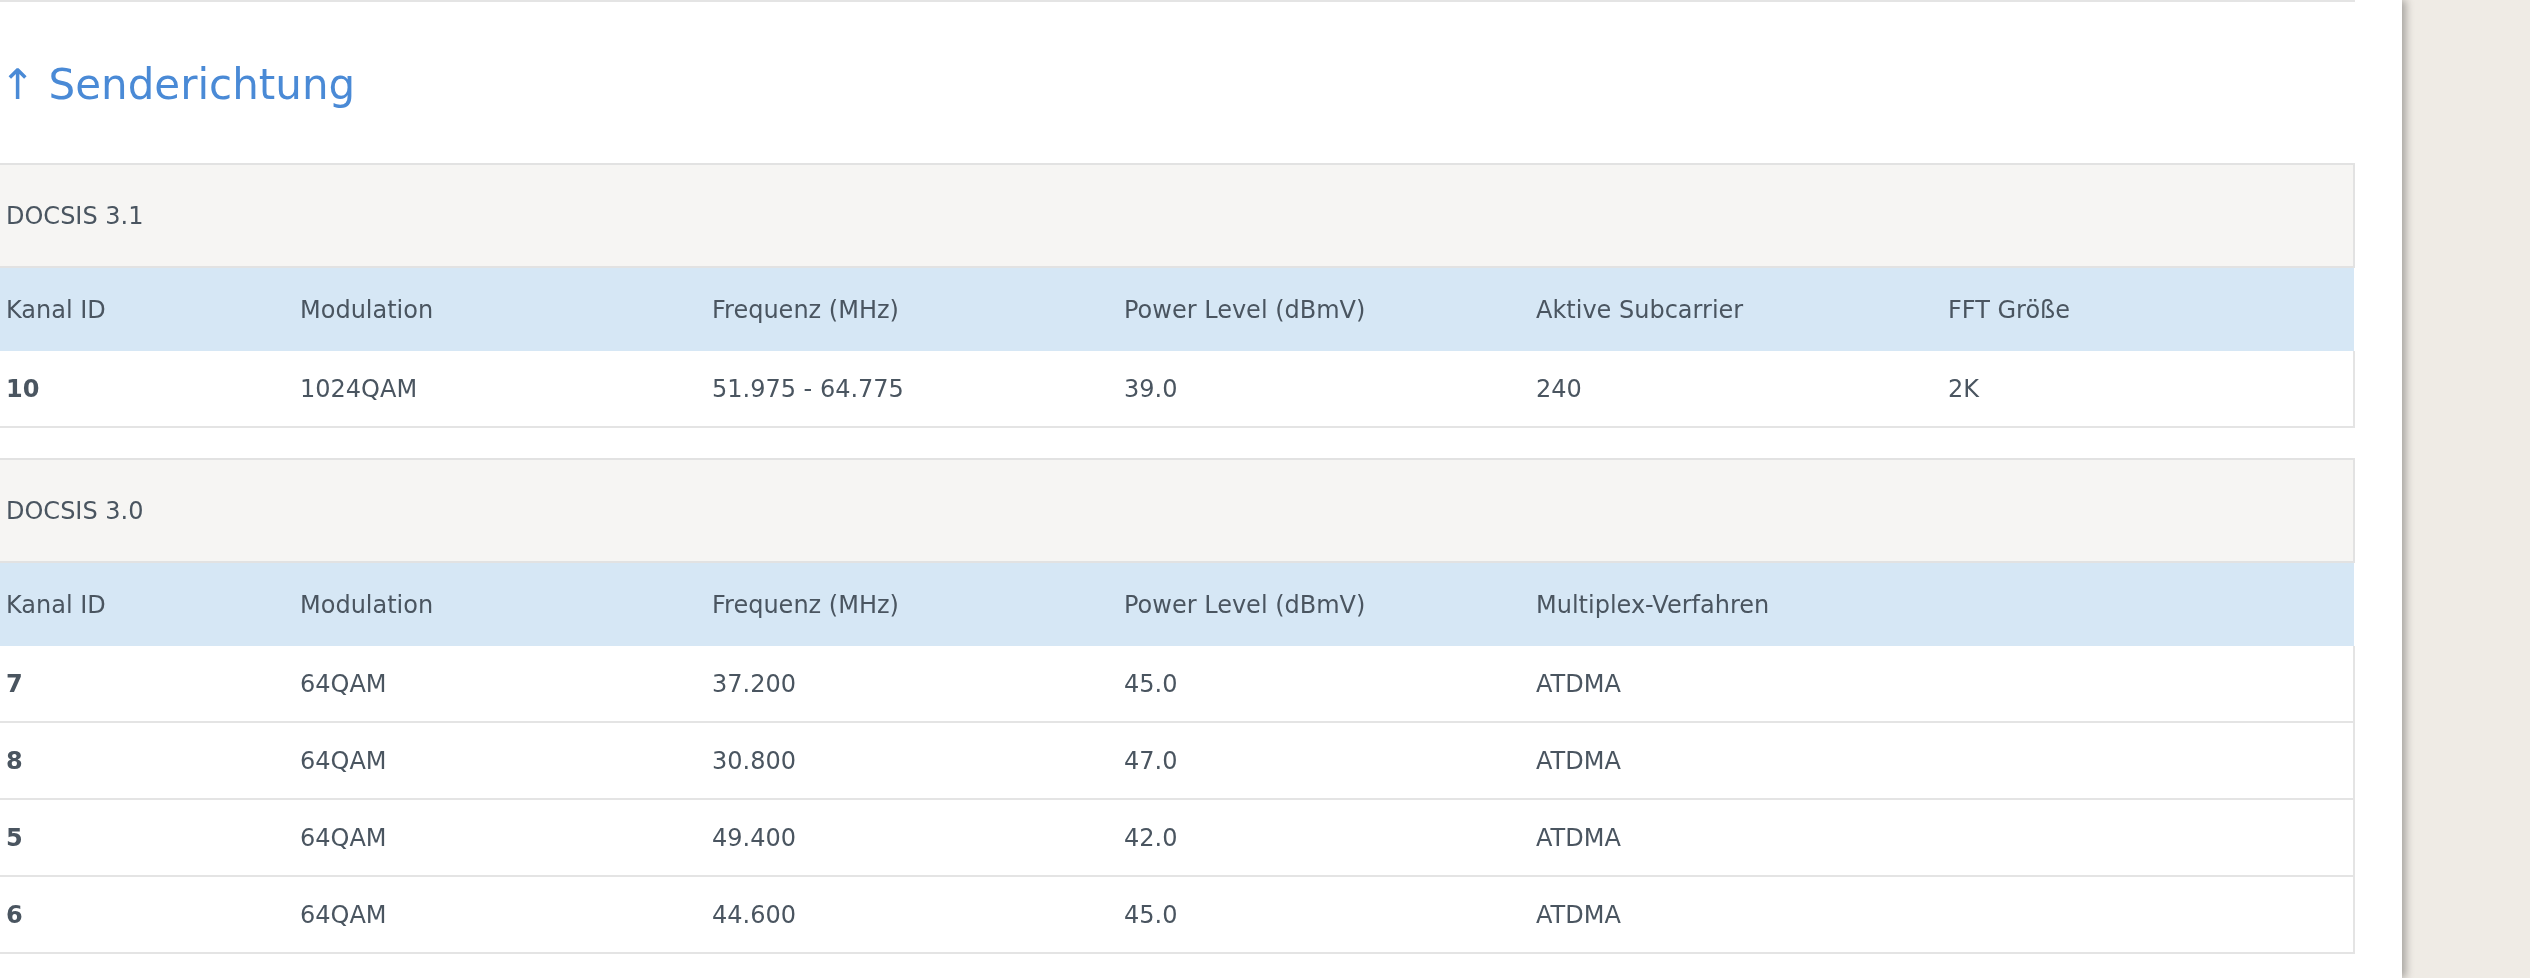  What do you see at coordinates (1653, 604) in the screenshot?
I see `column-header: Multiplex-Verfahren` at bounding box center [1653, 604].